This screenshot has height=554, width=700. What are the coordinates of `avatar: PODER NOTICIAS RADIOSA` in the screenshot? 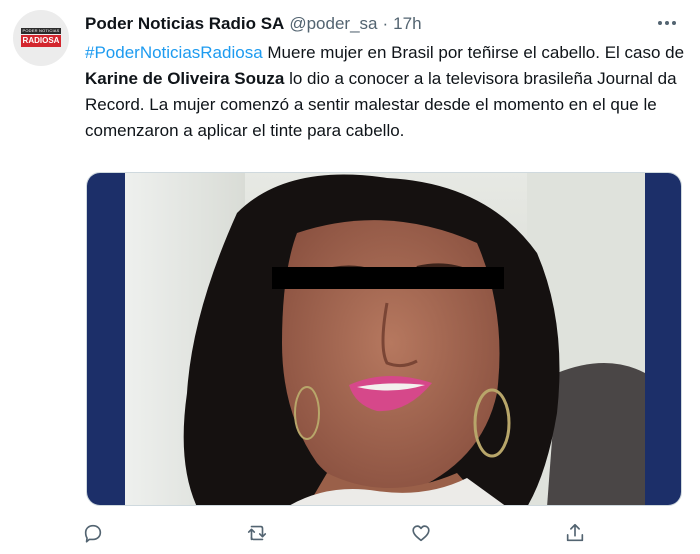 It's located at (41, 38).